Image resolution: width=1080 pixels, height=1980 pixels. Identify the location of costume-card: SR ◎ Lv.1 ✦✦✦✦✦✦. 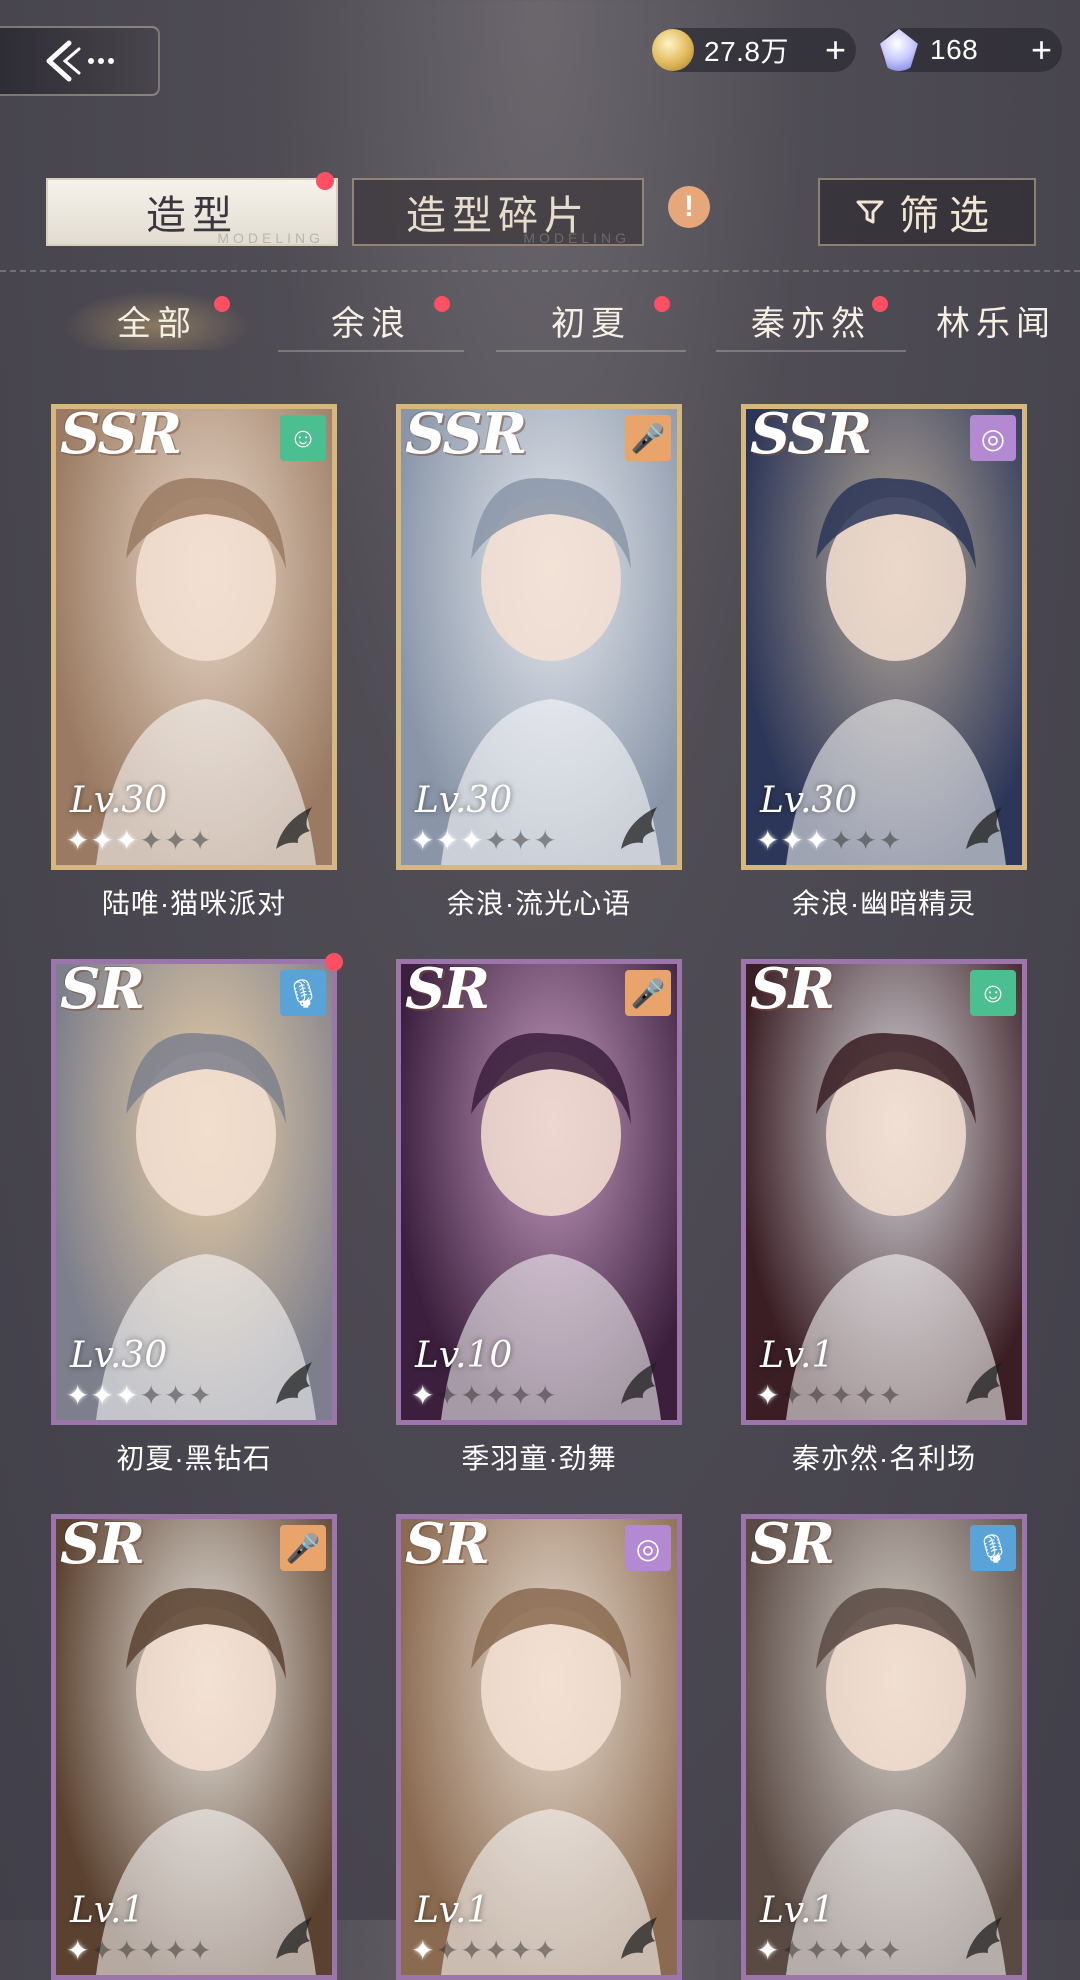
(539, 1747).